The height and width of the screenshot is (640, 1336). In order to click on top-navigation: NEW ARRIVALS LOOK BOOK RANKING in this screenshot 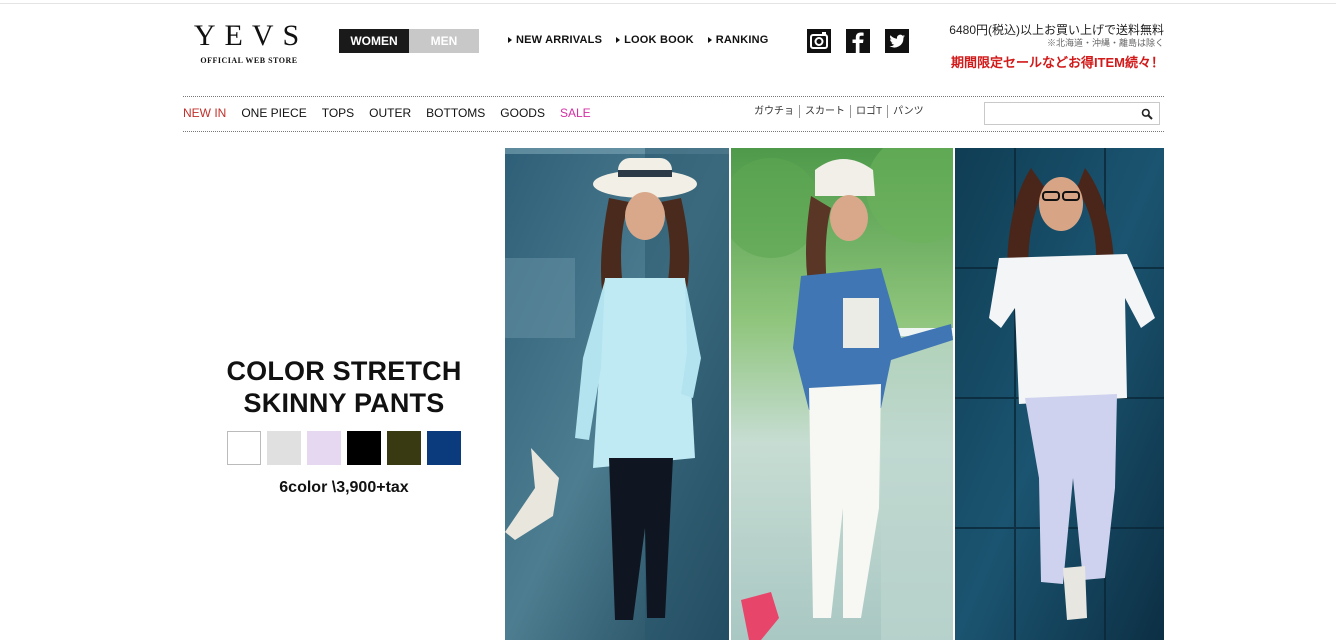, I will do `click(638, 40)`.